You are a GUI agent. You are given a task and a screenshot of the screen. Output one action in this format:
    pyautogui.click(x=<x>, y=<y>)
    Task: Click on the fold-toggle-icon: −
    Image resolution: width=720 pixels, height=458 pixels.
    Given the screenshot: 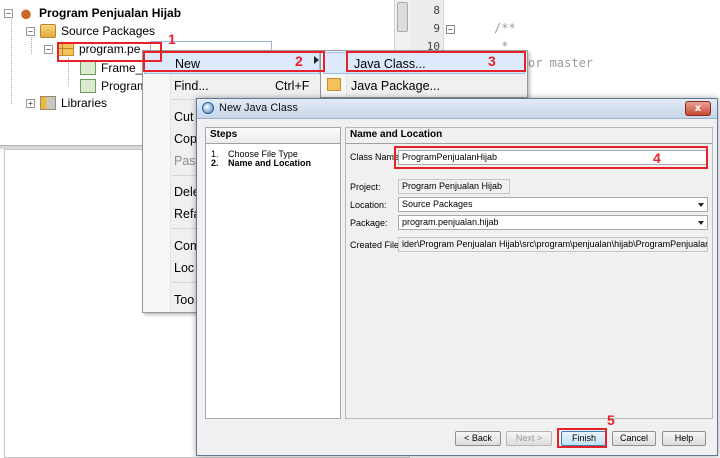 What is the action you would take?
    pyautogui.click(x=450, y=29)
    